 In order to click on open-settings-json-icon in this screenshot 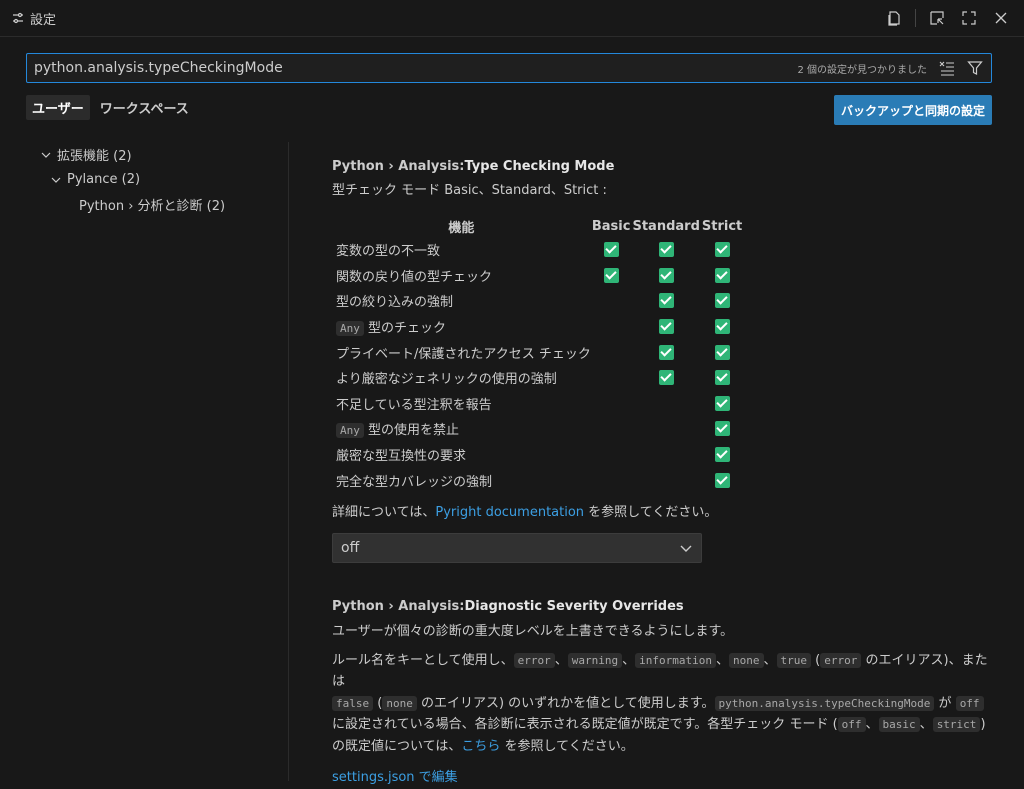, I will do `click(894, 18)`.